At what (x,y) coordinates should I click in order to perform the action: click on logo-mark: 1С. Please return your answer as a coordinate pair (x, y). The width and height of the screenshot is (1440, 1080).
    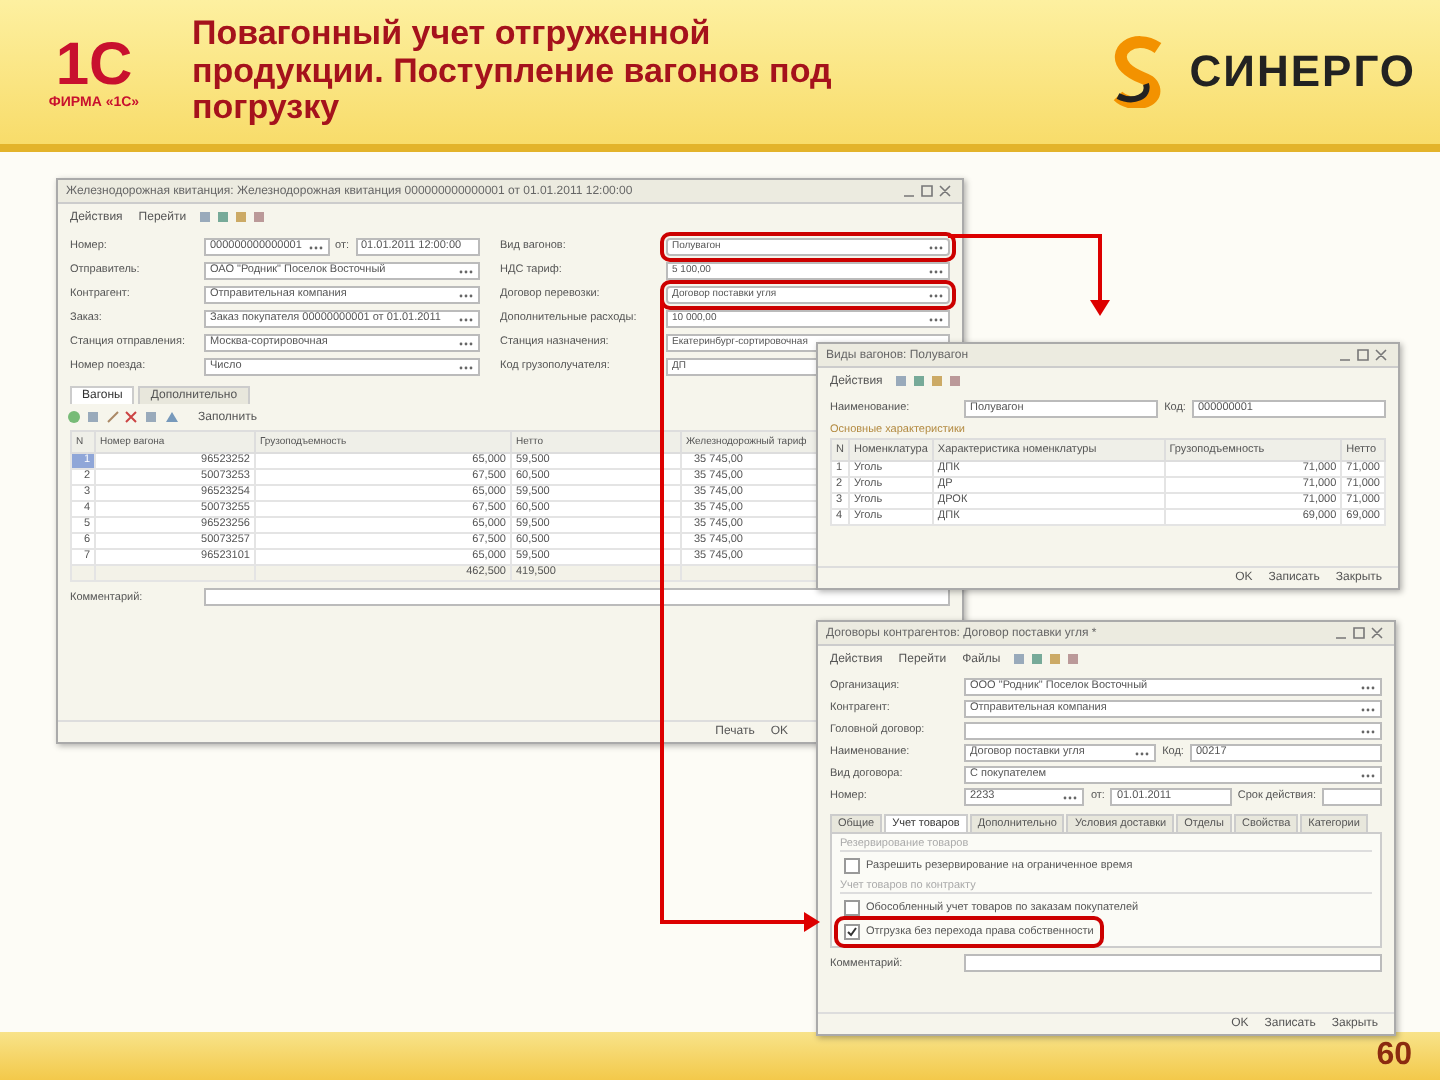
    Looking at the image, I should click on (94, 65).